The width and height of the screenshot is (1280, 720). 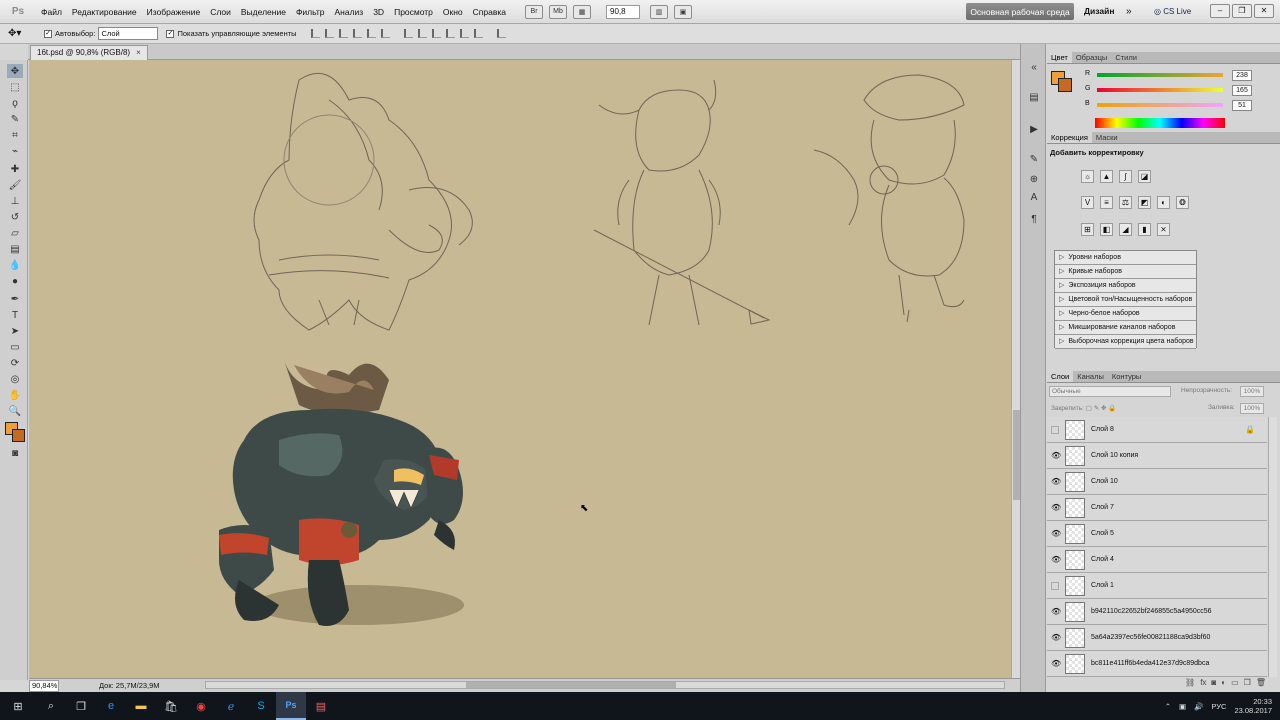 What do you see at coordinates (201, 706) in the screenshot?
I see `chrome-icon: ◉` at bounding box center [201, 706].